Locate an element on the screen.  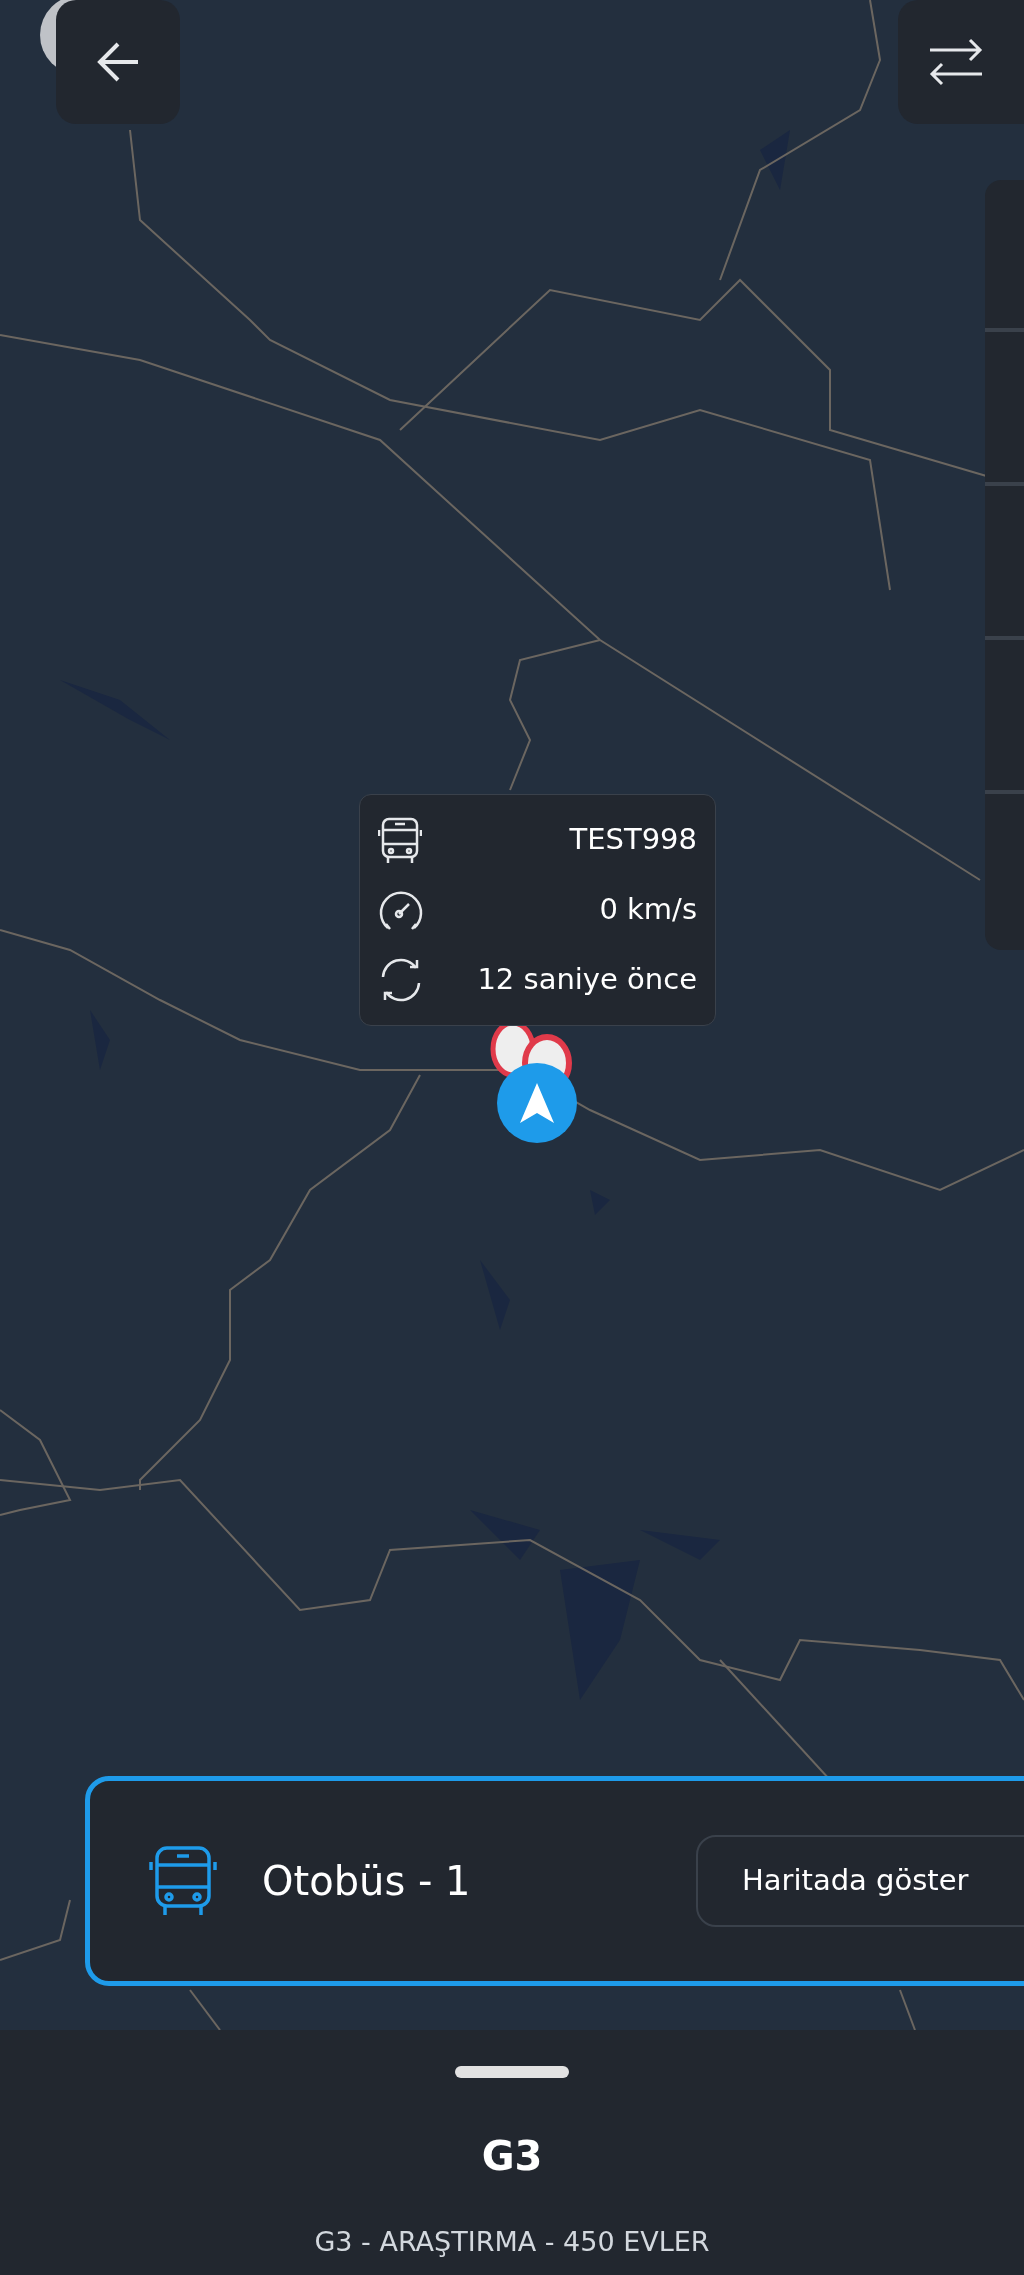
drag-handle is located at coordinates (512, 2072).